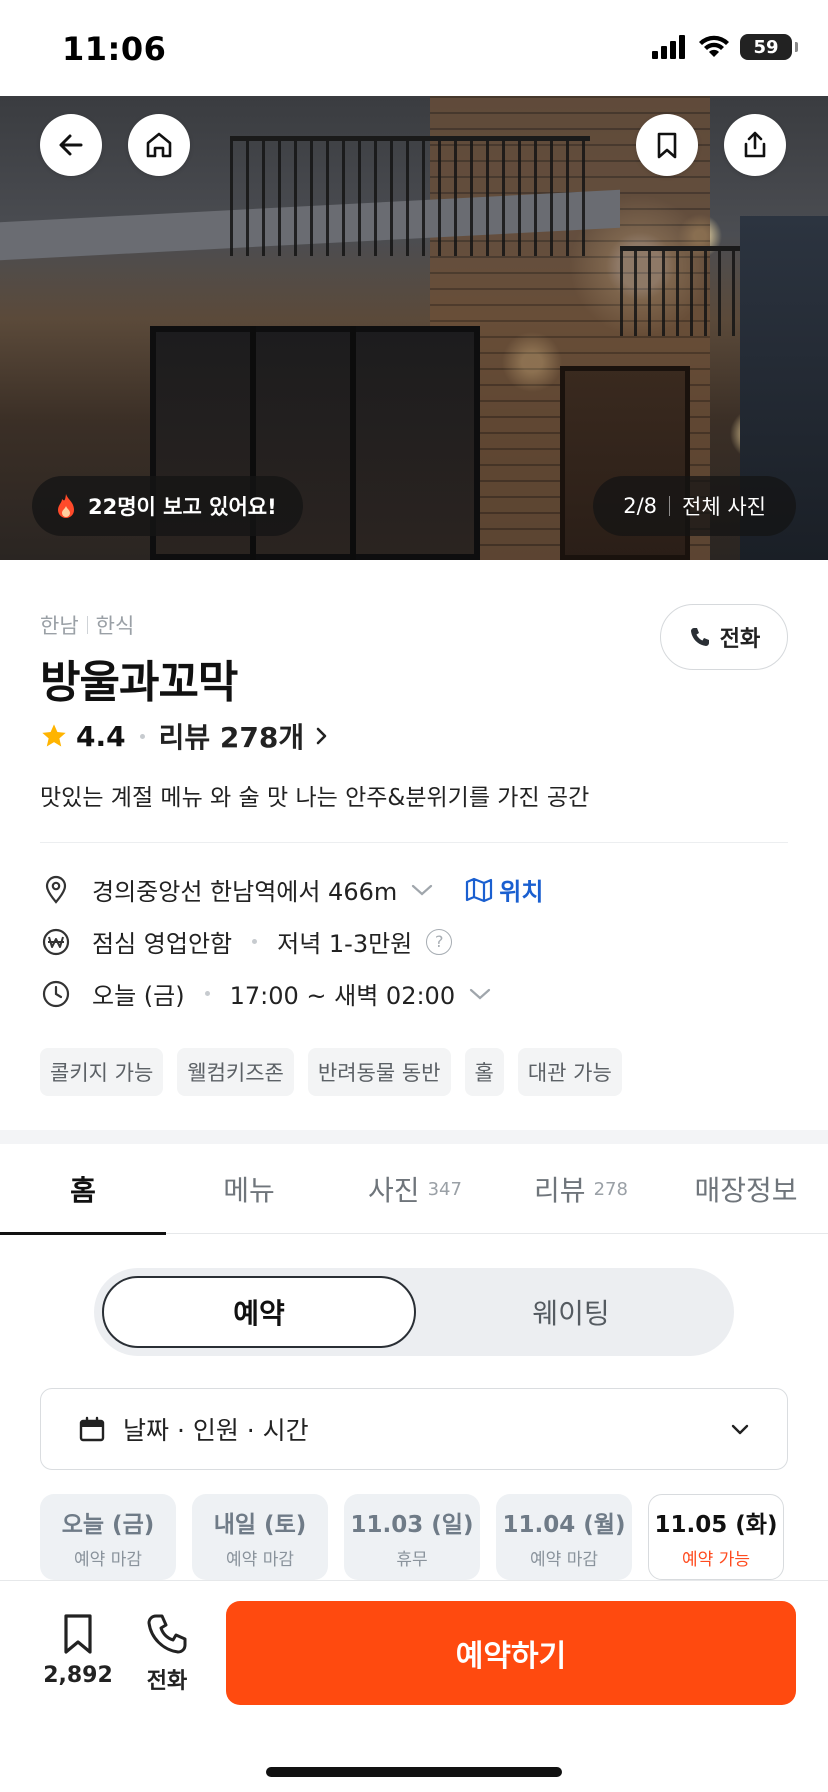  Describe the element at coordinates (342, 996) in the screenshot. I see `hours-text: 17:00 ~ 새벽 02:00` at that location.